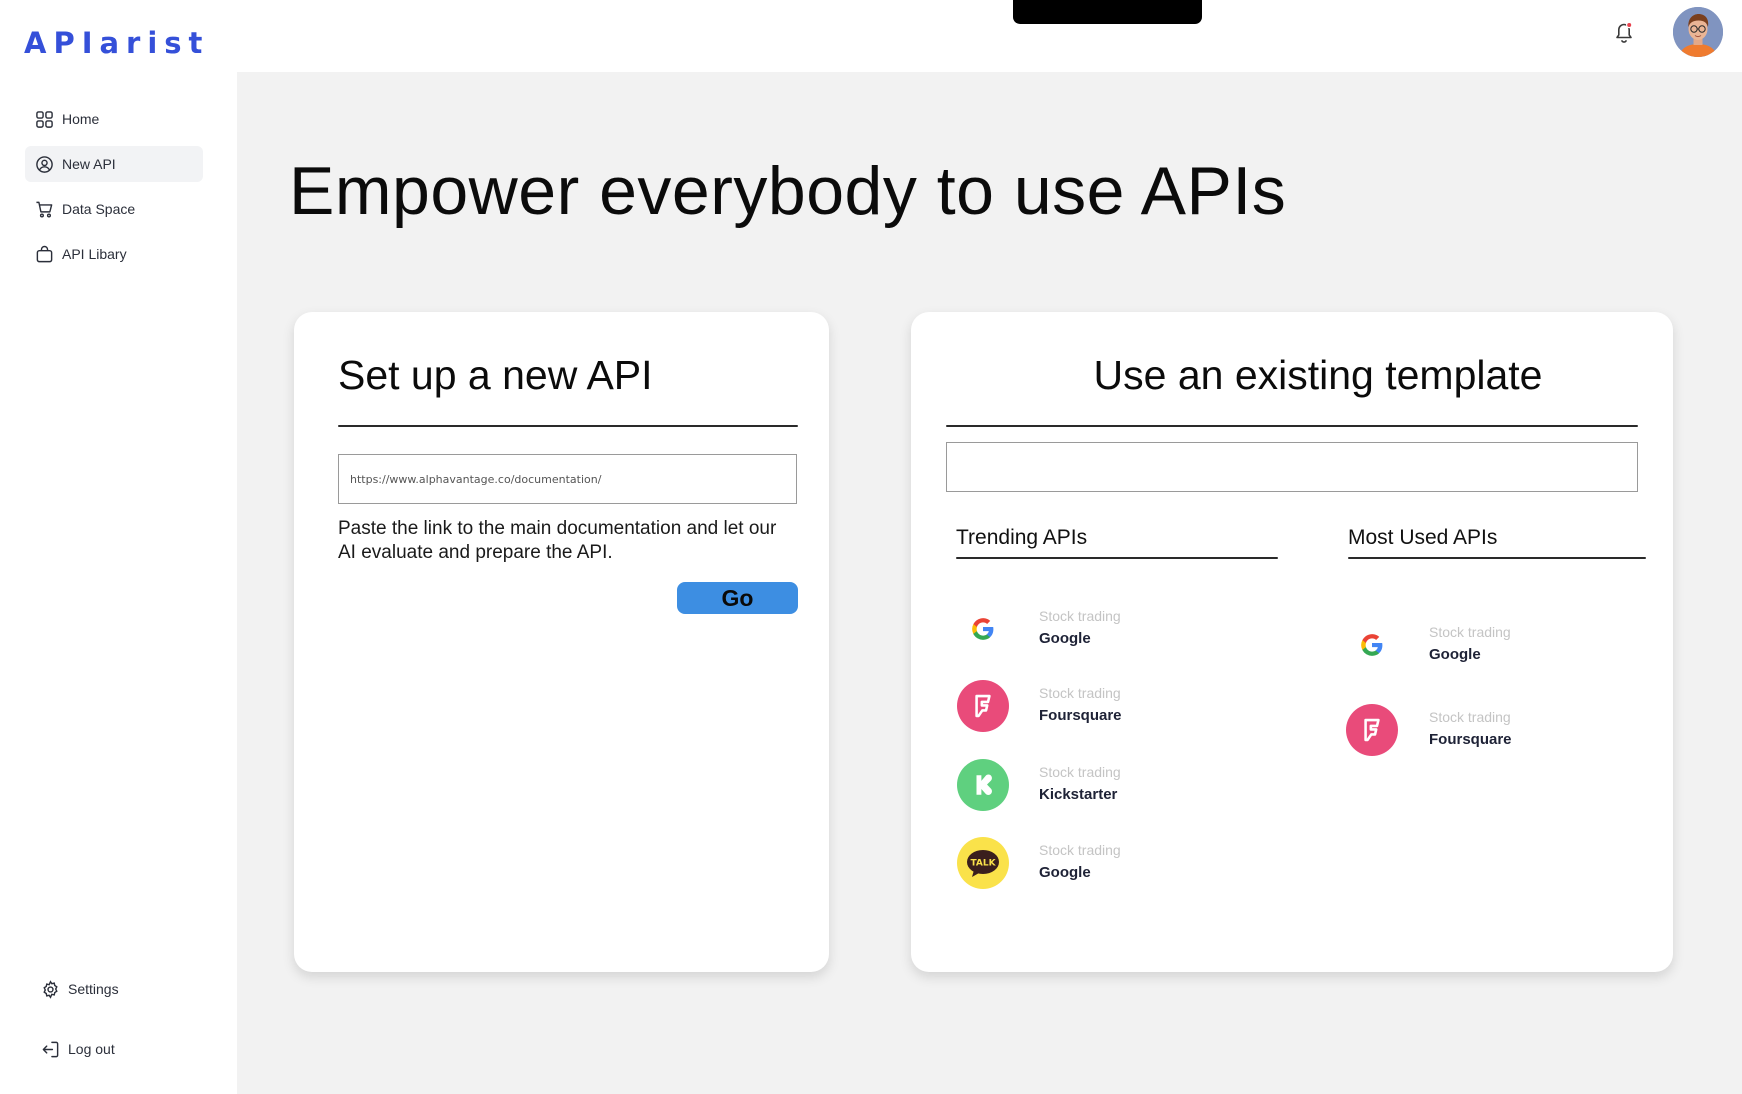 Image resolution: width=1742 pixels, height=1094 pixels. I want to click on page-title: Empower everybody to use APIs, so click(788, 191).